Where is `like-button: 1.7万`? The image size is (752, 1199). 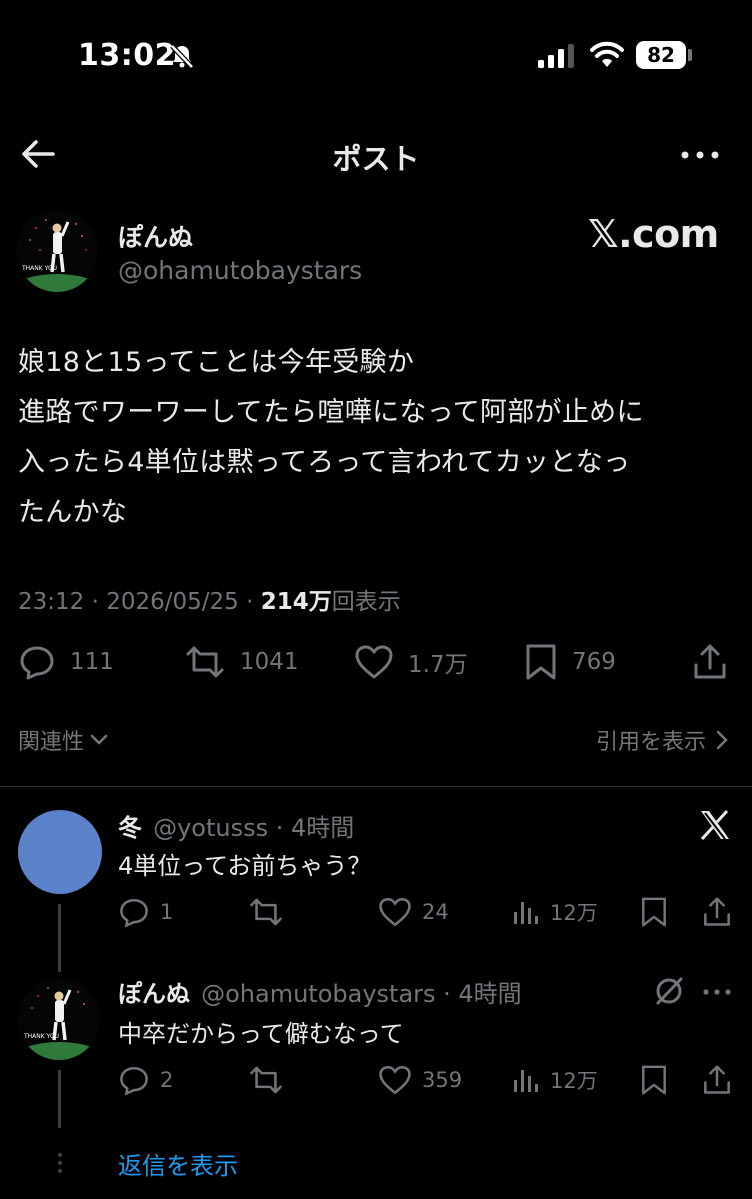
like-button: 1.7万 is located at coordinates (411, 662).